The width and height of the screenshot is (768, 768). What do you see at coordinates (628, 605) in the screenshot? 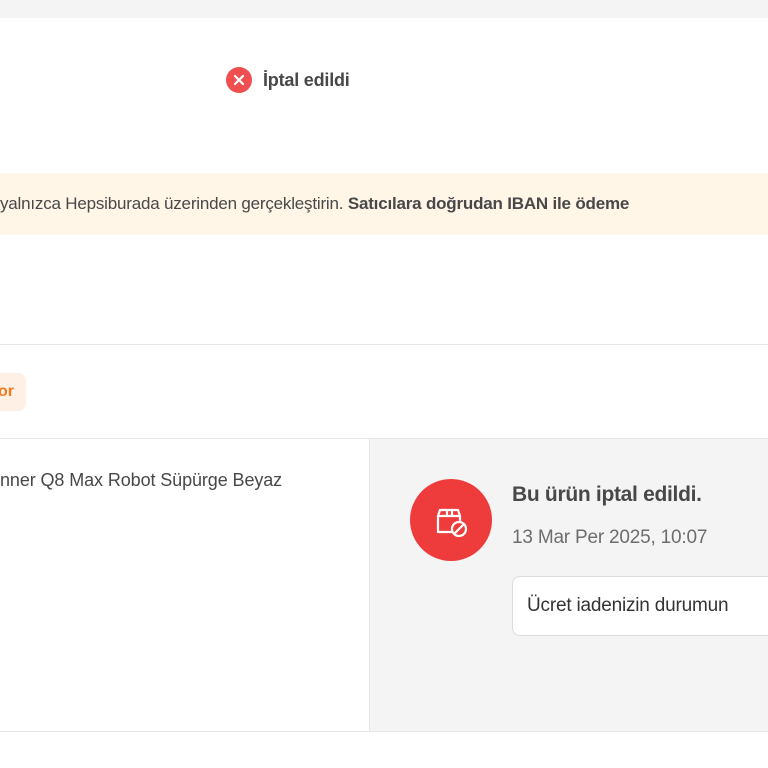
I see `refund-status-label: Ücret iadenizin durumun` at bounding box center [628, 605].